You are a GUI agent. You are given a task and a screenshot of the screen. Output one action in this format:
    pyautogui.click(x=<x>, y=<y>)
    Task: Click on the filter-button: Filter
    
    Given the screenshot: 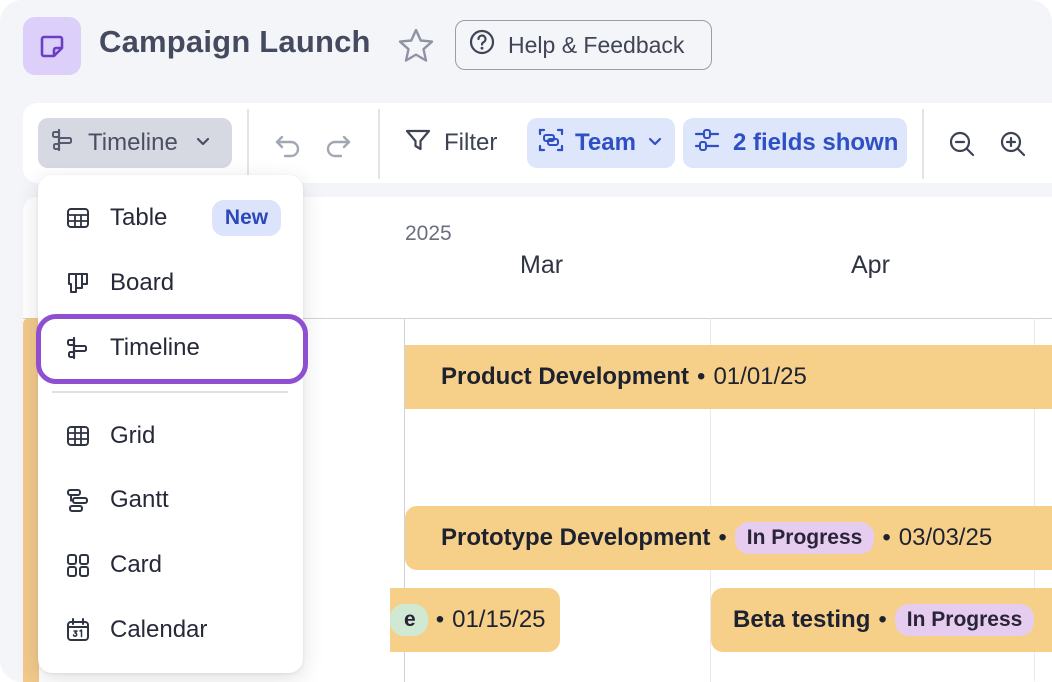 What is the action you would take?
    pyautogui.click(x=450, y=143)
    